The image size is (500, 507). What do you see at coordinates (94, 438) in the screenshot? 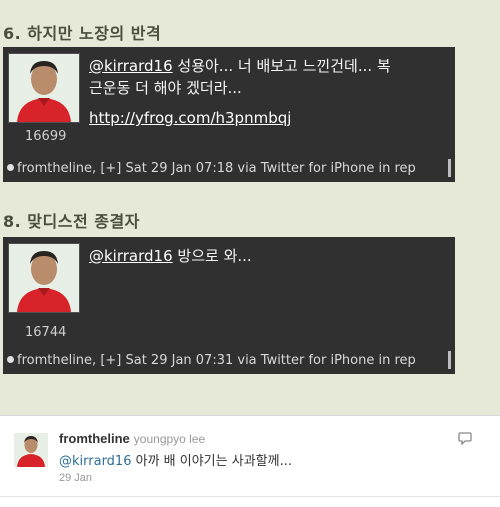
I see `card-username: fromtheline` at bounding box center [94, 438].